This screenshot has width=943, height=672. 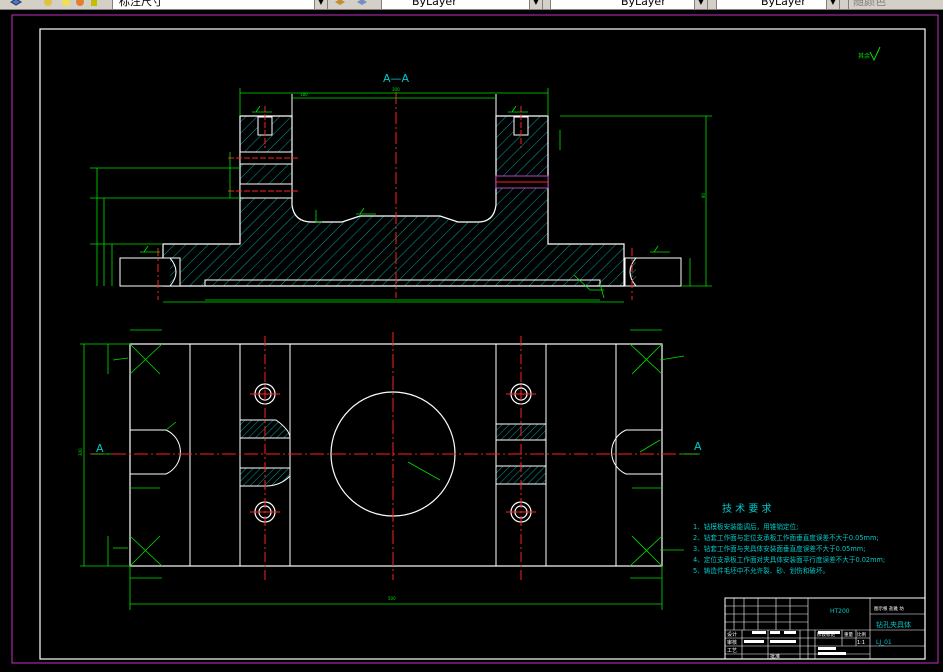 I want to click on tb-weight: 重量, so click(x=848, y=634).